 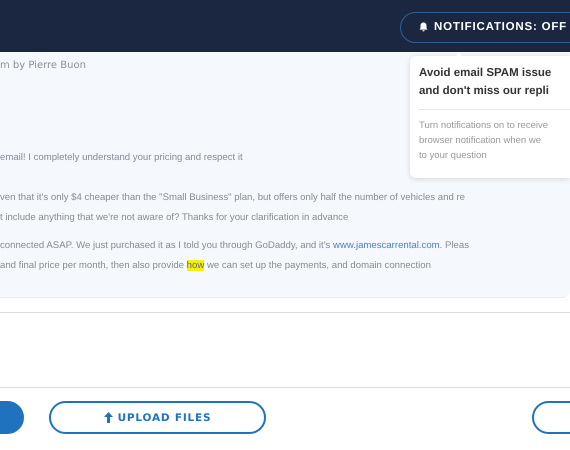 What do you see at coordinates (484, 141) in the screenshot?
I see `popup-text: Turn notifications on to receive browser notification when we to your question` at bounding box center [484, 141].